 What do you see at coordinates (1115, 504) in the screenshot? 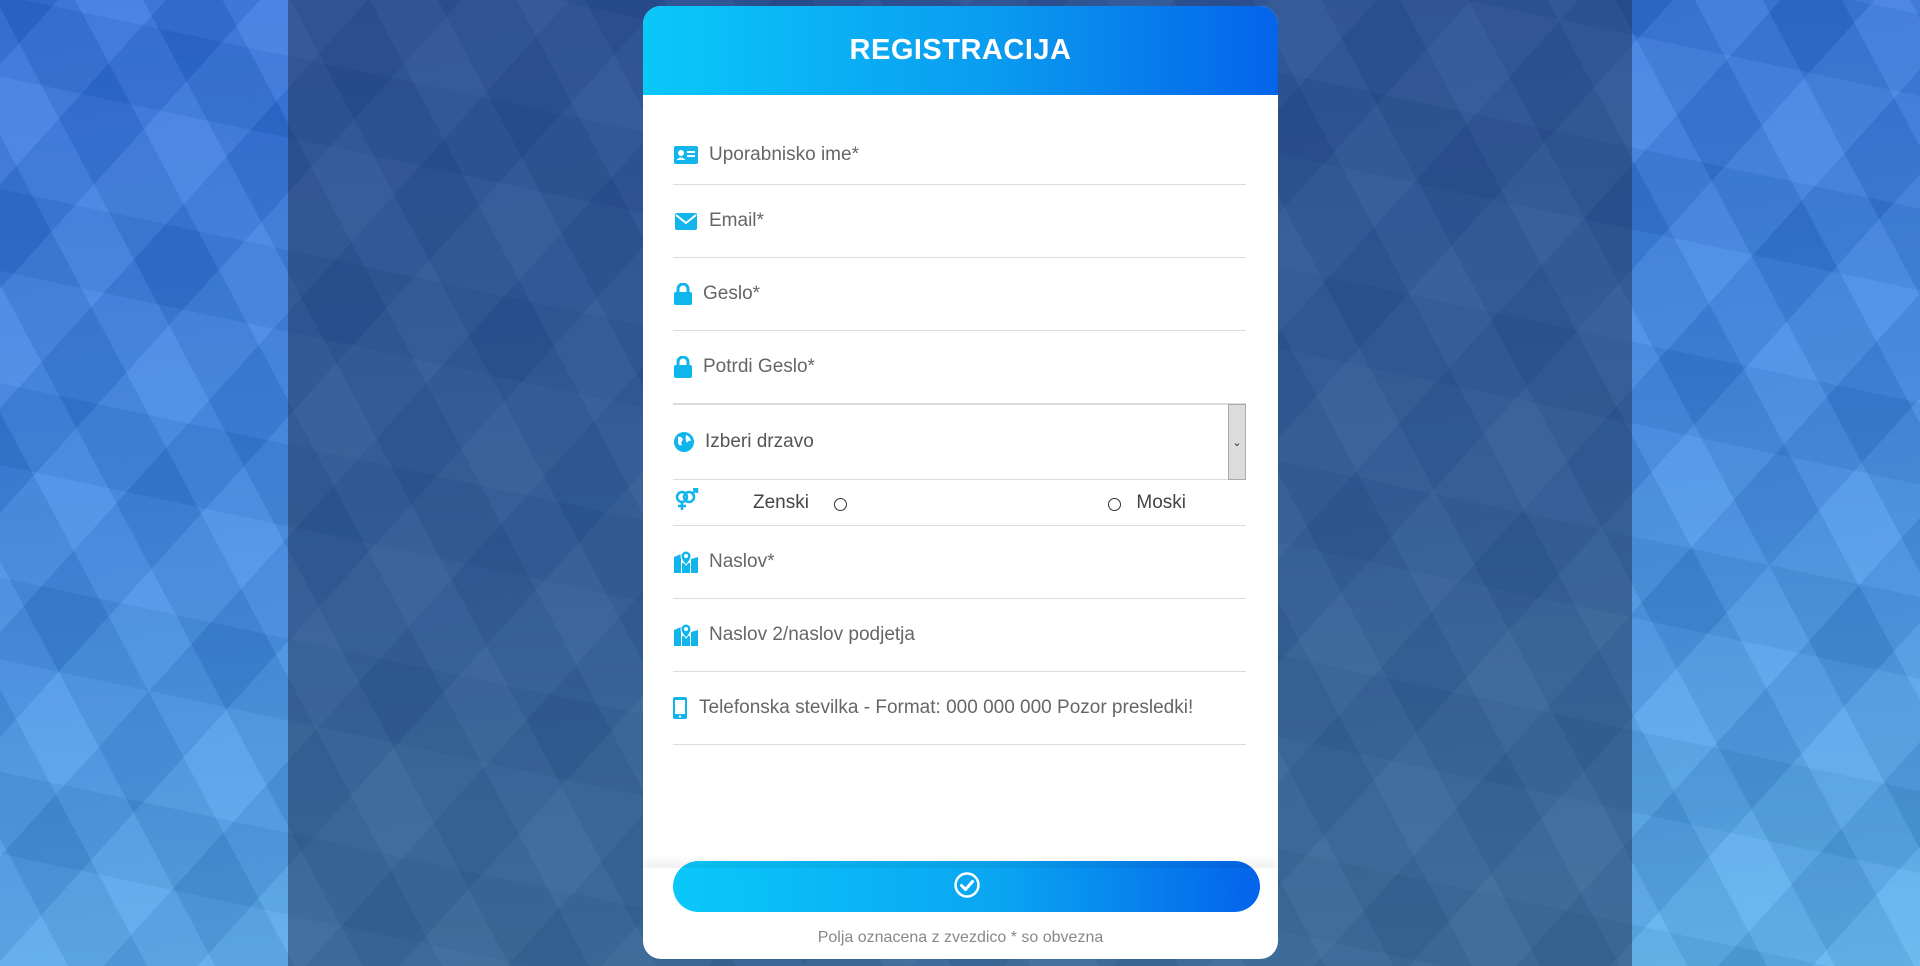
I see `gender-male-radio` at bounding box center [1115, 504].